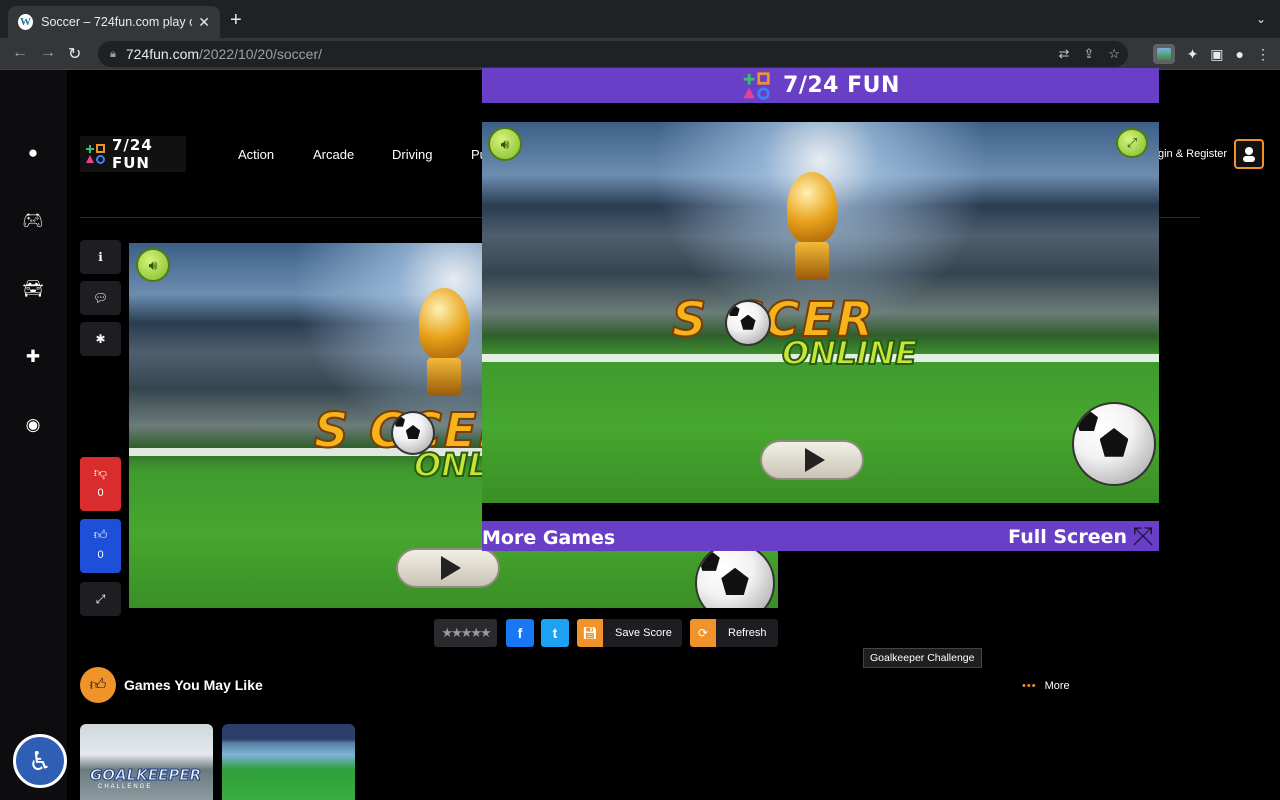 The height and width of the screenshot is (800, 1280). What do you see at coordinates (1216, 54) in the screenshot?
I see `sidepanel-icon: ▣` at bounding box center [1216, 54].